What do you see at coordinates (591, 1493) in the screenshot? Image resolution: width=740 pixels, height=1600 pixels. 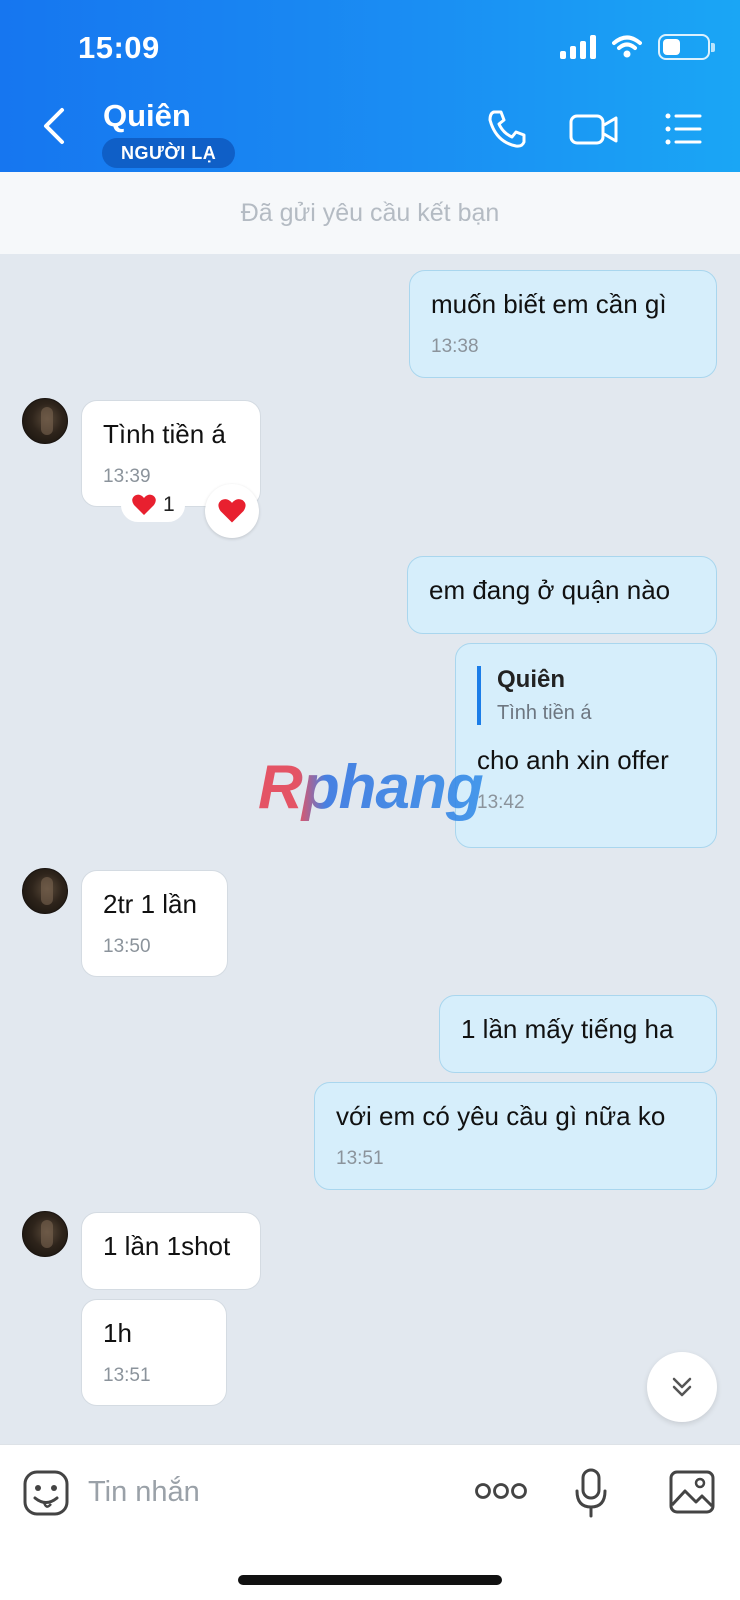 I see `microphone-icon` at bounding box center [591, 1493].